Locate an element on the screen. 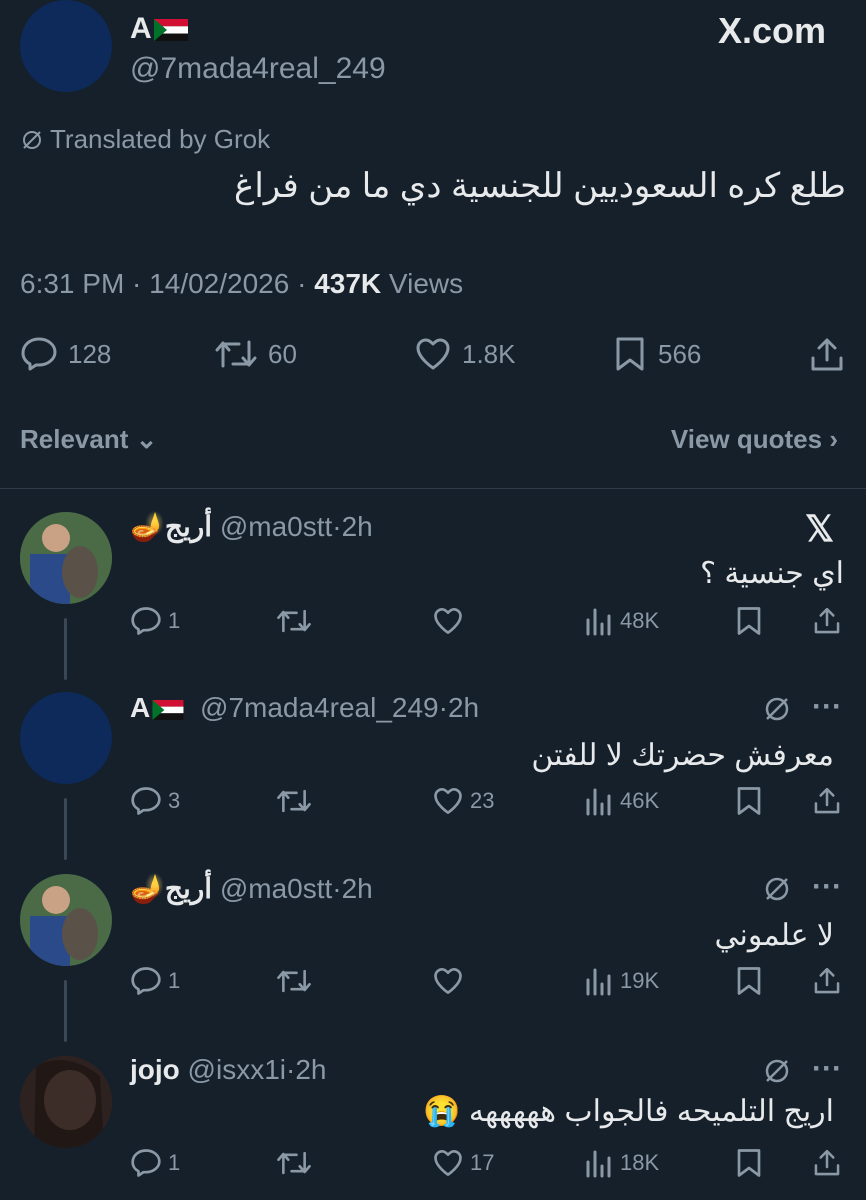 This screenshot has height=1200, width=866. reply-handle: @7mada4real_249 is located at coordinates (319, 707).